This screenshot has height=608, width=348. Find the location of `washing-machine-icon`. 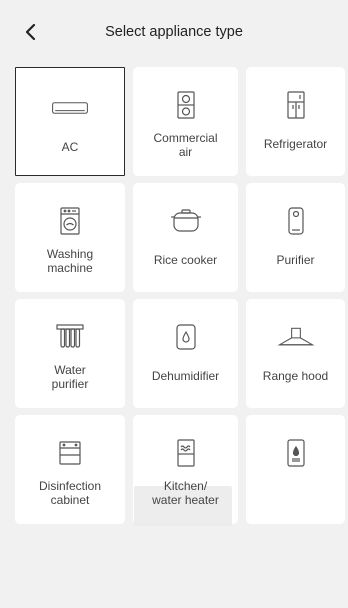

washing-machine-icon is located at coordinates (70, 221).